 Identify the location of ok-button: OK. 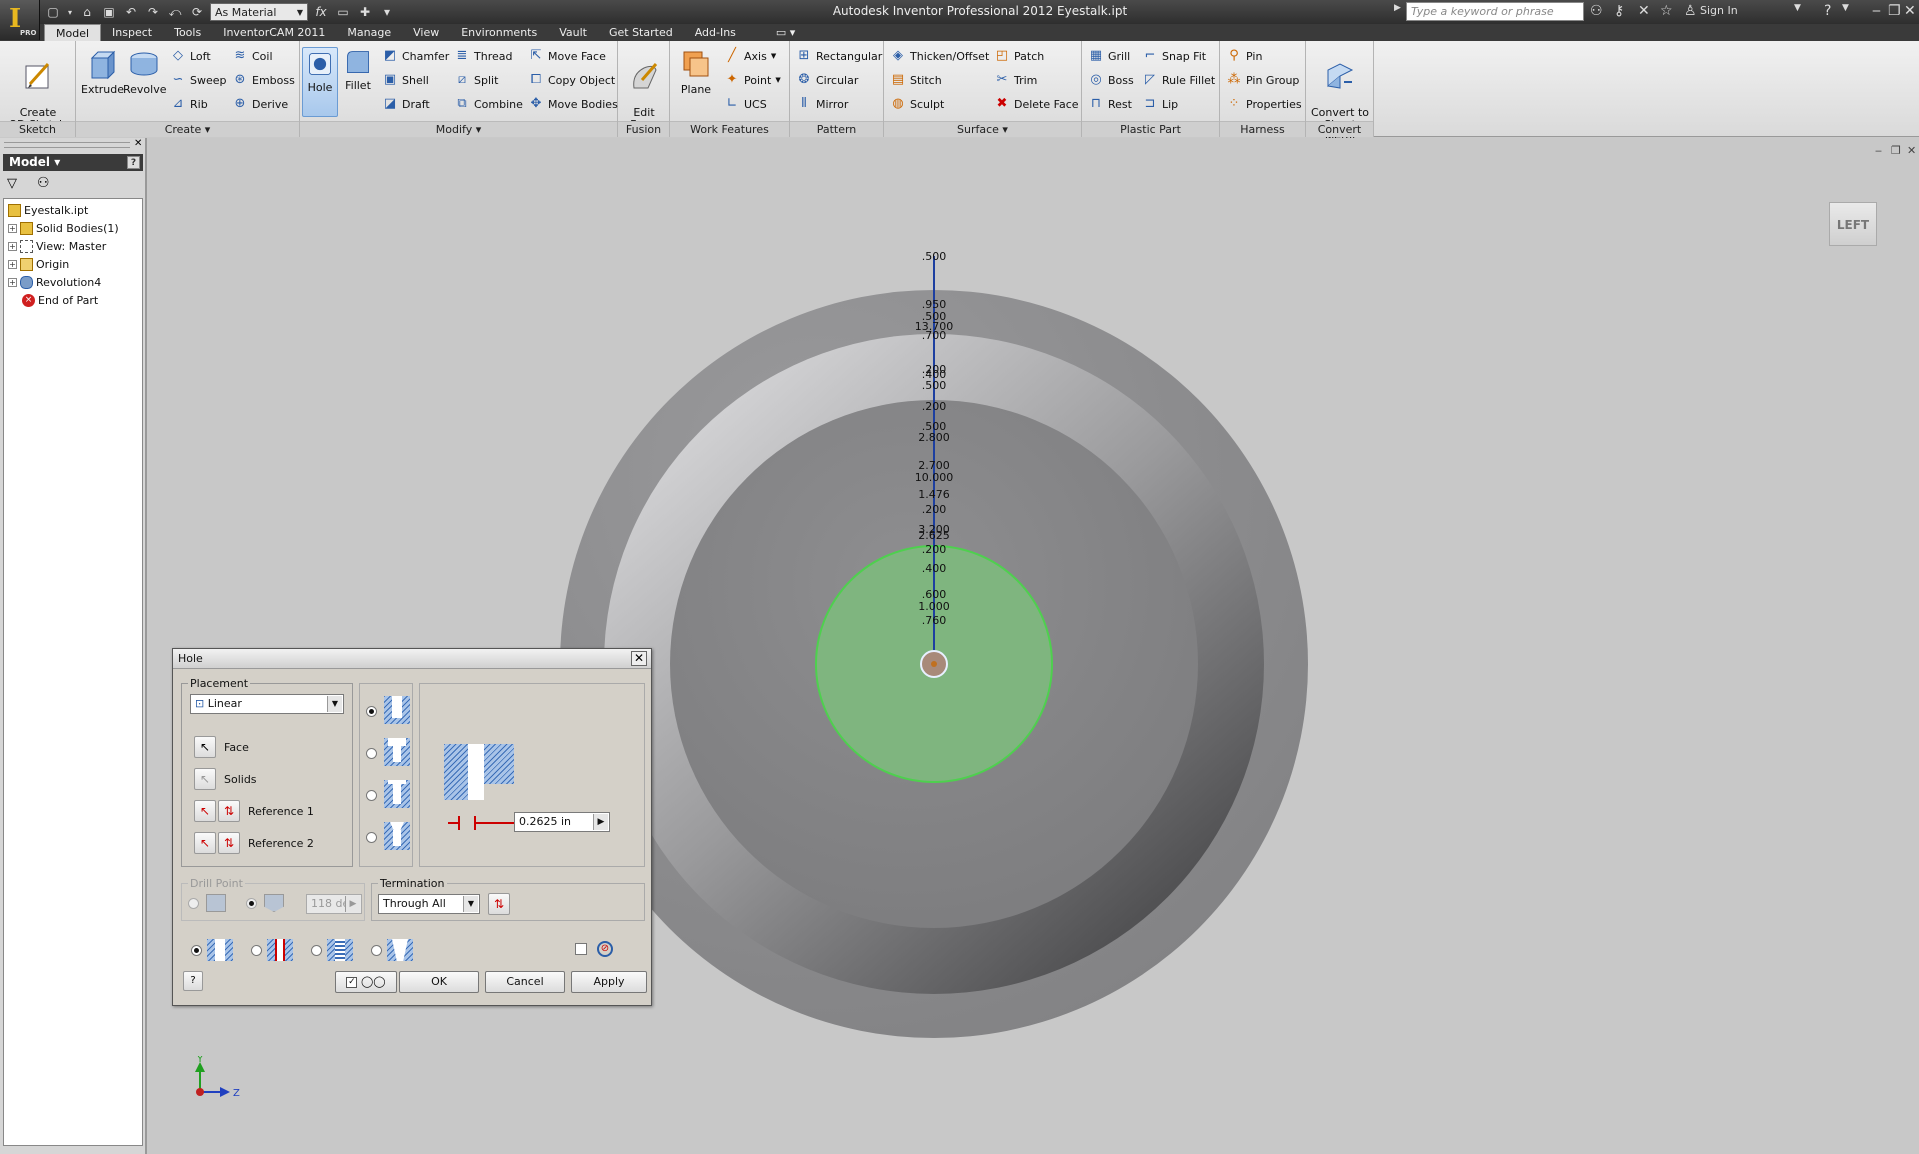
(439, 982).